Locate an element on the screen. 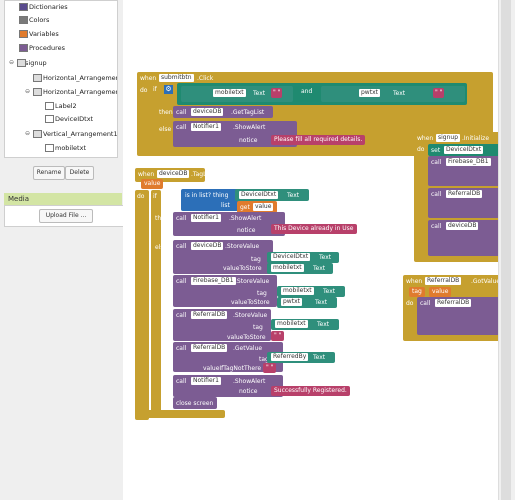  gear-icon: ⚙ is located at coordinates (168, 89).